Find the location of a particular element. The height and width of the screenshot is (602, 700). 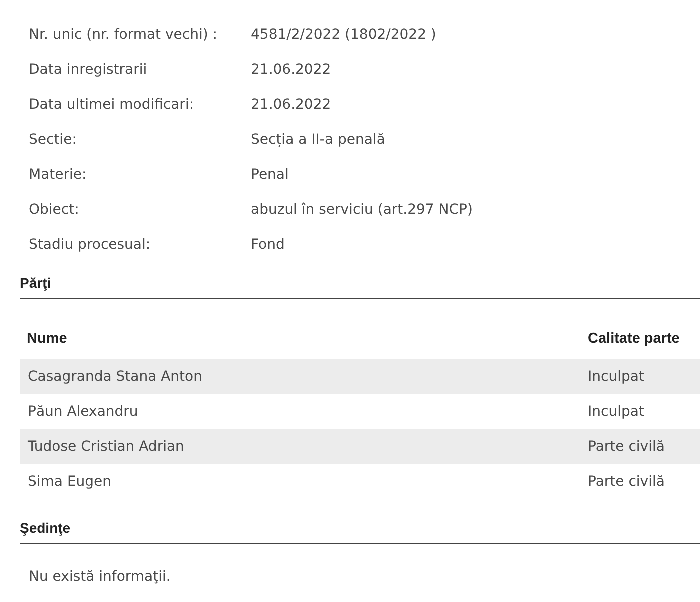

empty-message: Nu există informaţii. is located at coordinates (100, 577).